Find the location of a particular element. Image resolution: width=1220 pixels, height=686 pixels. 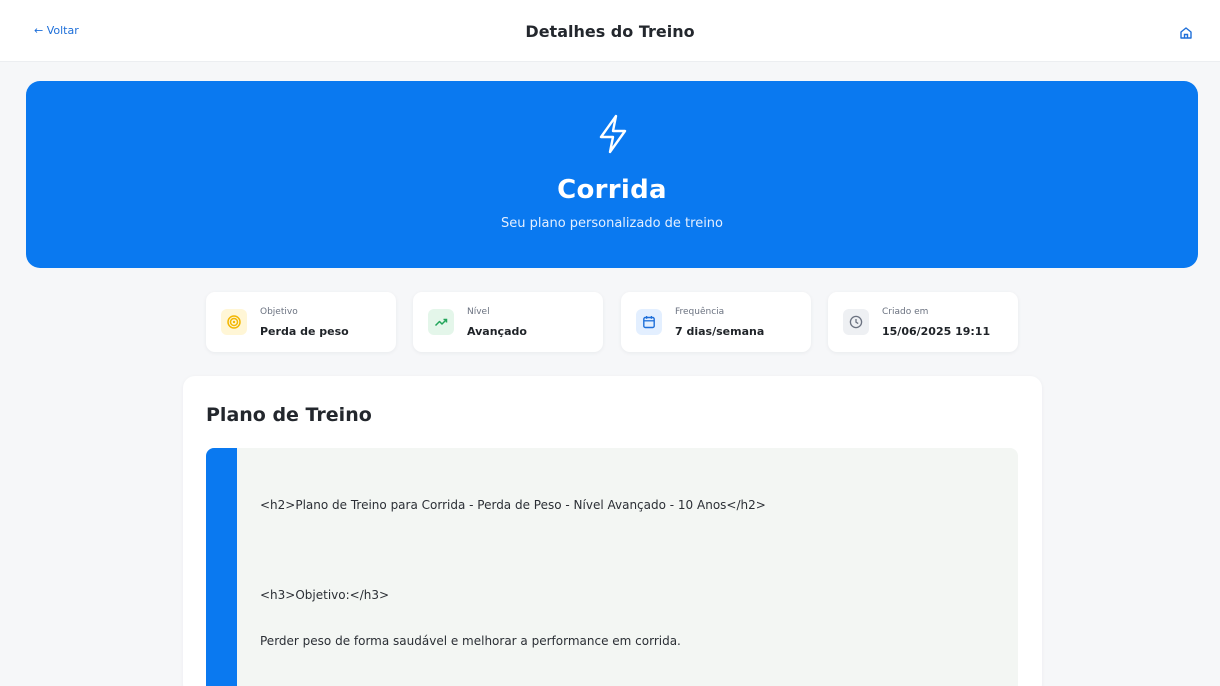

home-button is located at coordinates (1186, 33).